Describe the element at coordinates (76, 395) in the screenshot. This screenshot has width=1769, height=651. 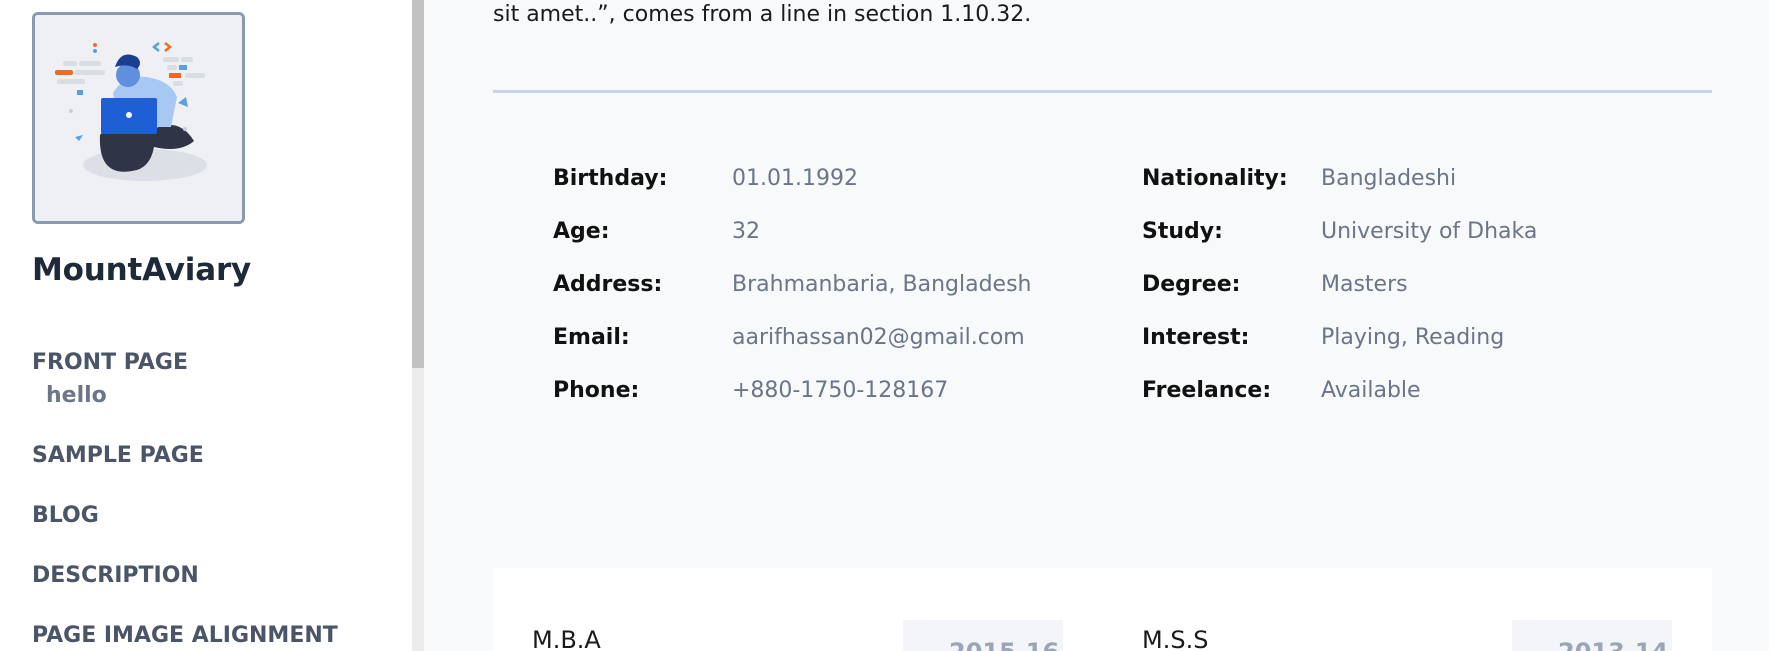
I see `nav-subitem-hello: hello` at that location.